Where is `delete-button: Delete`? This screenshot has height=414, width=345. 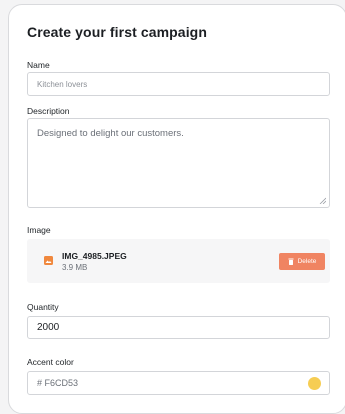 delete-button: Delete is located at coordinates (302, 261).